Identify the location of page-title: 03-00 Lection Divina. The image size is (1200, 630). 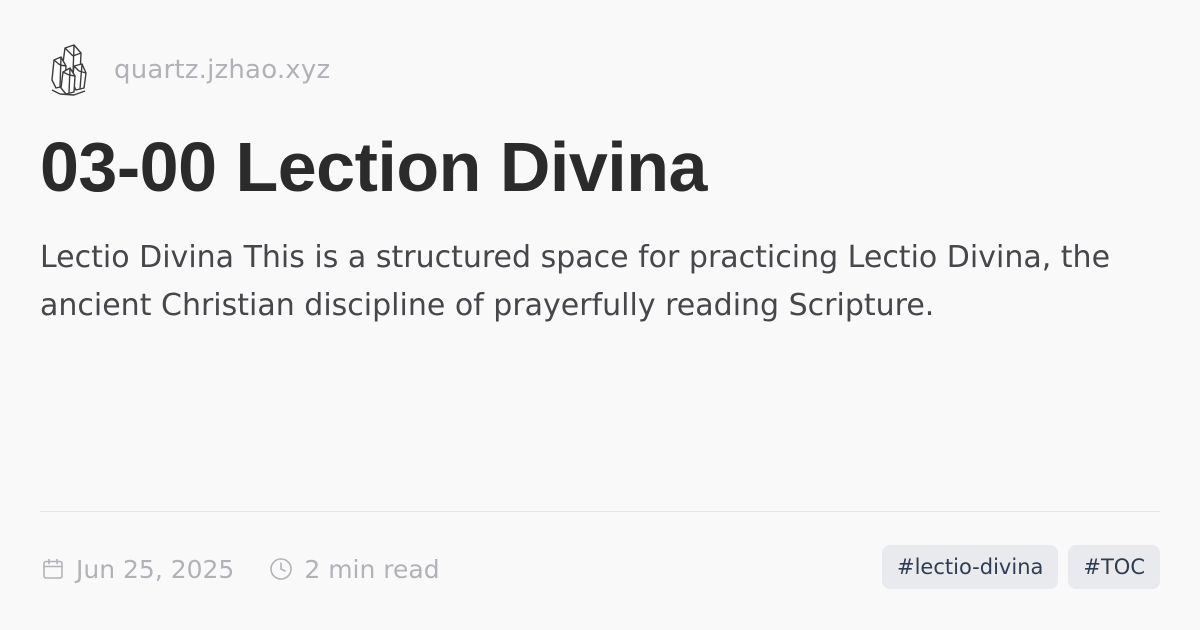
(373, 167).